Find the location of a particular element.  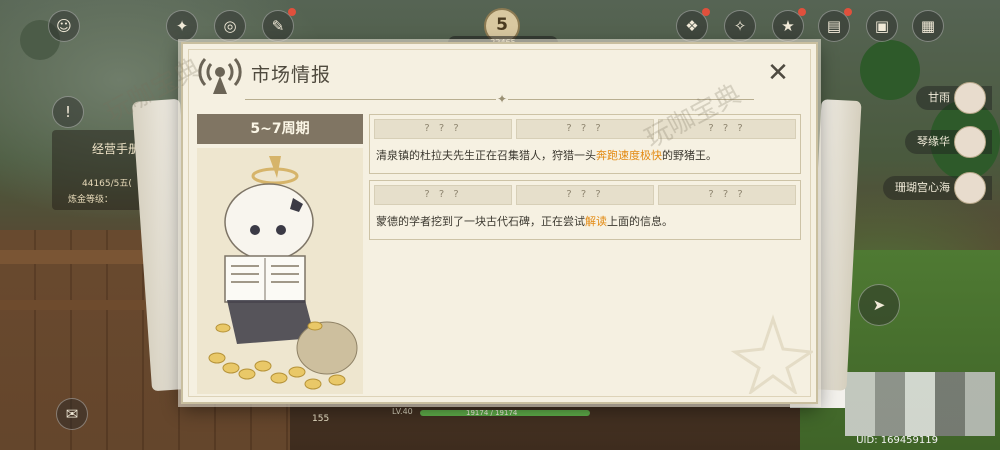

paimon-reading-newspaper-illustration is located at coordinates (280, 271).